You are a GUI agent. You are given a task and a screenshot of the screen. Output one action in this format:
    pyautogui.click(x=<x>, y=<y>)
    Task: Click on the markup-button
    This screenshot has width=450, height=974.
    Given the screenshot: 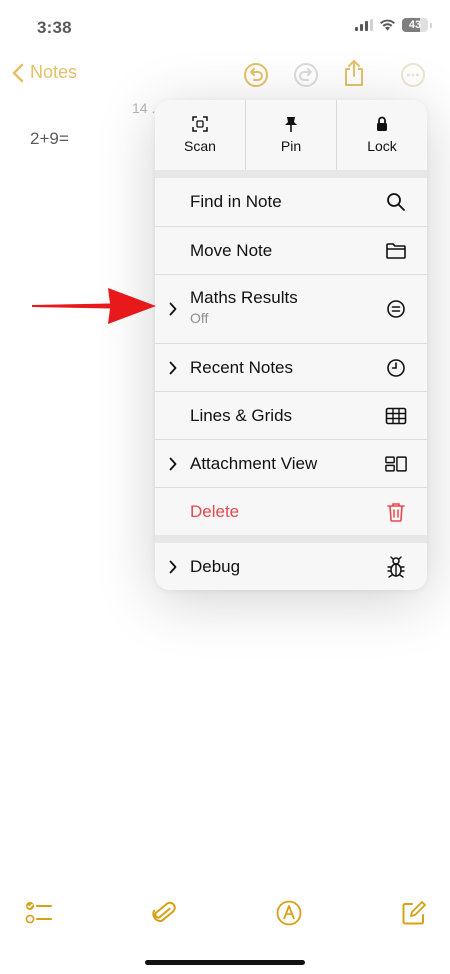 What is the action you would take?
    pyautogui.click(x=289, y=913)
    